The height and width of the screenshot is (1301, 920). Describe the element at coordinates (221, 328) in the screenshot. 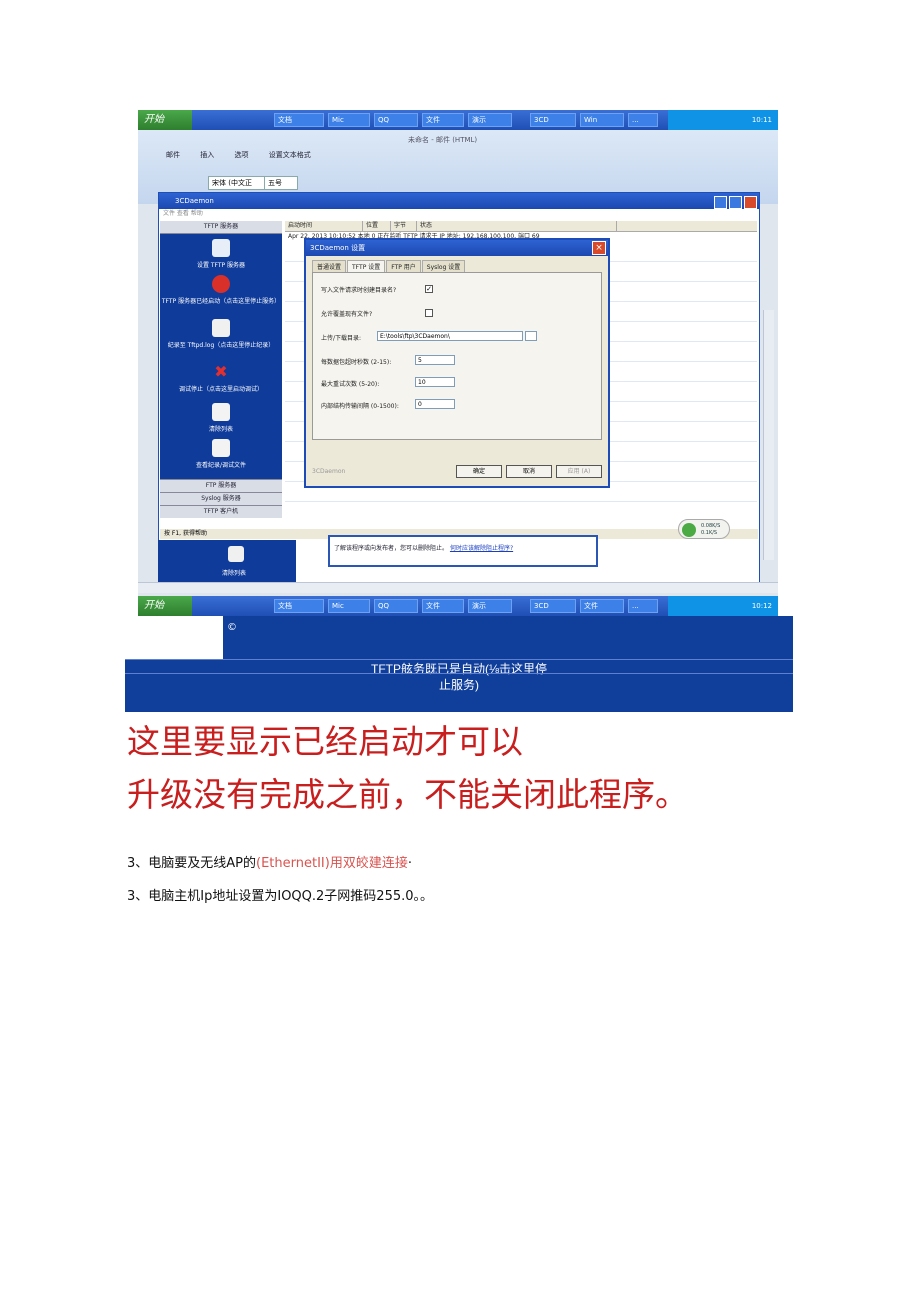

I see `log-icon` at that location.